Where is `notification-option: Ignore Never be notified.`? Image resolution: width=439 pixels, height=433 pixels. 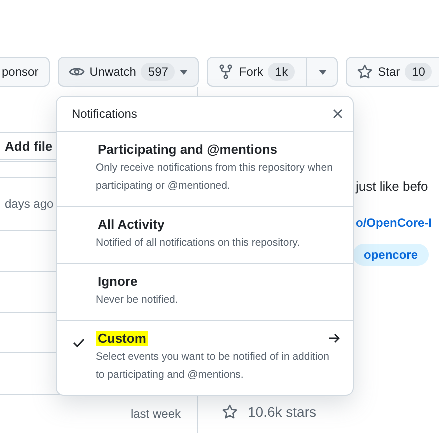
notification-option: Ignore Never be notified. is located at coordinates (205, 292).